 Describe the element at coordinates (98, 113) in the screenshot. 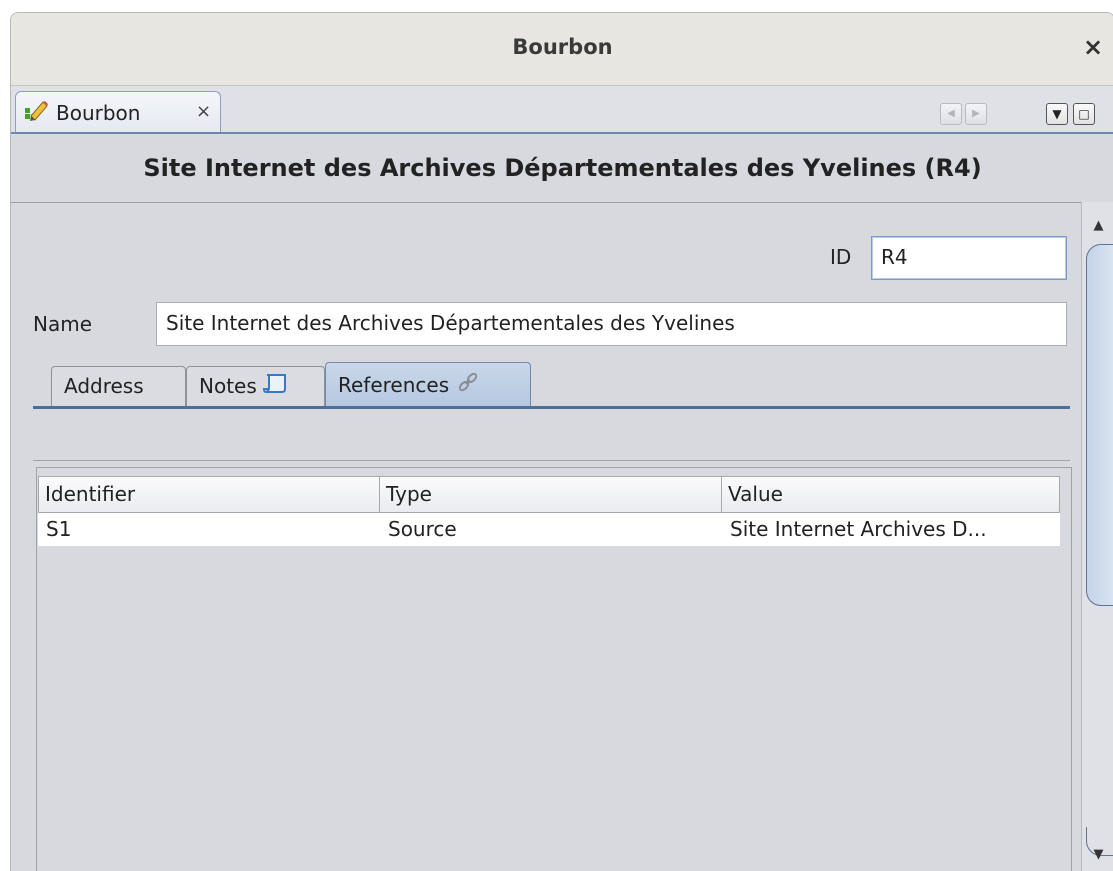

I see `document-tab-label: Bourbon` at that location.